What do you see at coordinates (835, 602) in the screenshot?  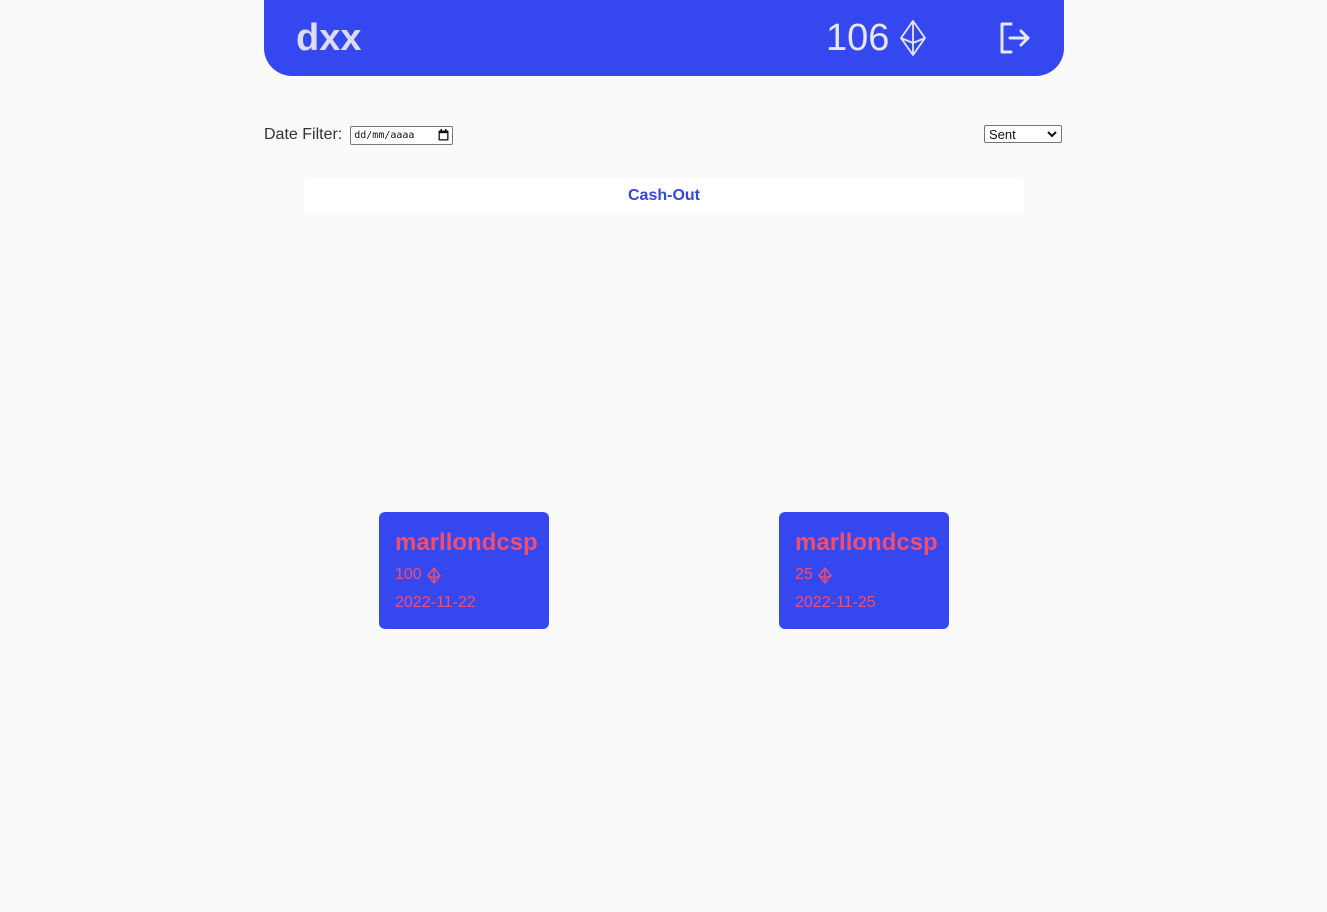 I see `transaction-date: 2022-11-25` at bounding box center [835, 602].